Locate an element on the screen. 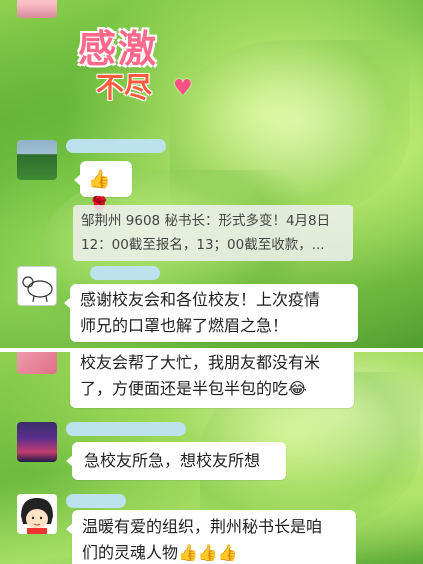 This screenshot has height=564, width=423. message-line: 们的灵魂人物👍👍👍 is located at coordinates (160, 552).